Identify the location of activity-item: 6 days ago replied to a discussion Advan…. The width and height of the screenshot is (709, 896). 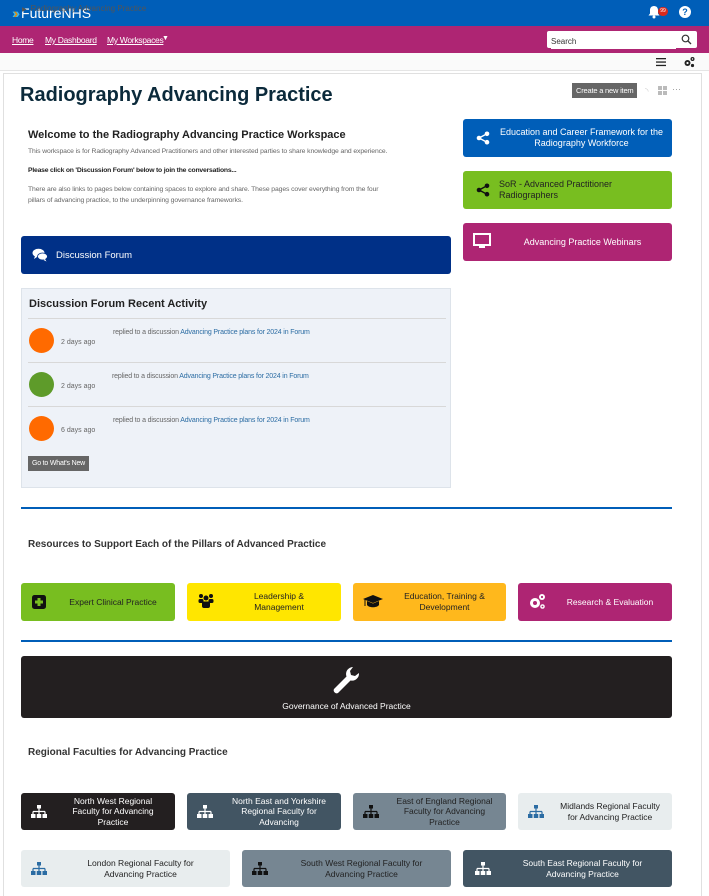
(237, 428).